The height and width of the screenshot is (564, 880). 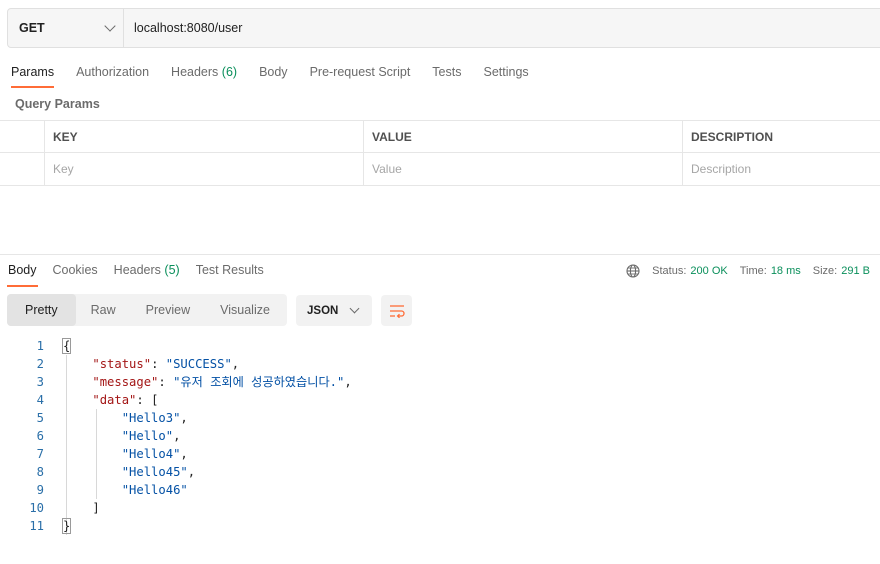 I want to click on view-raw-button: Raw, so click(x=103, y=310).